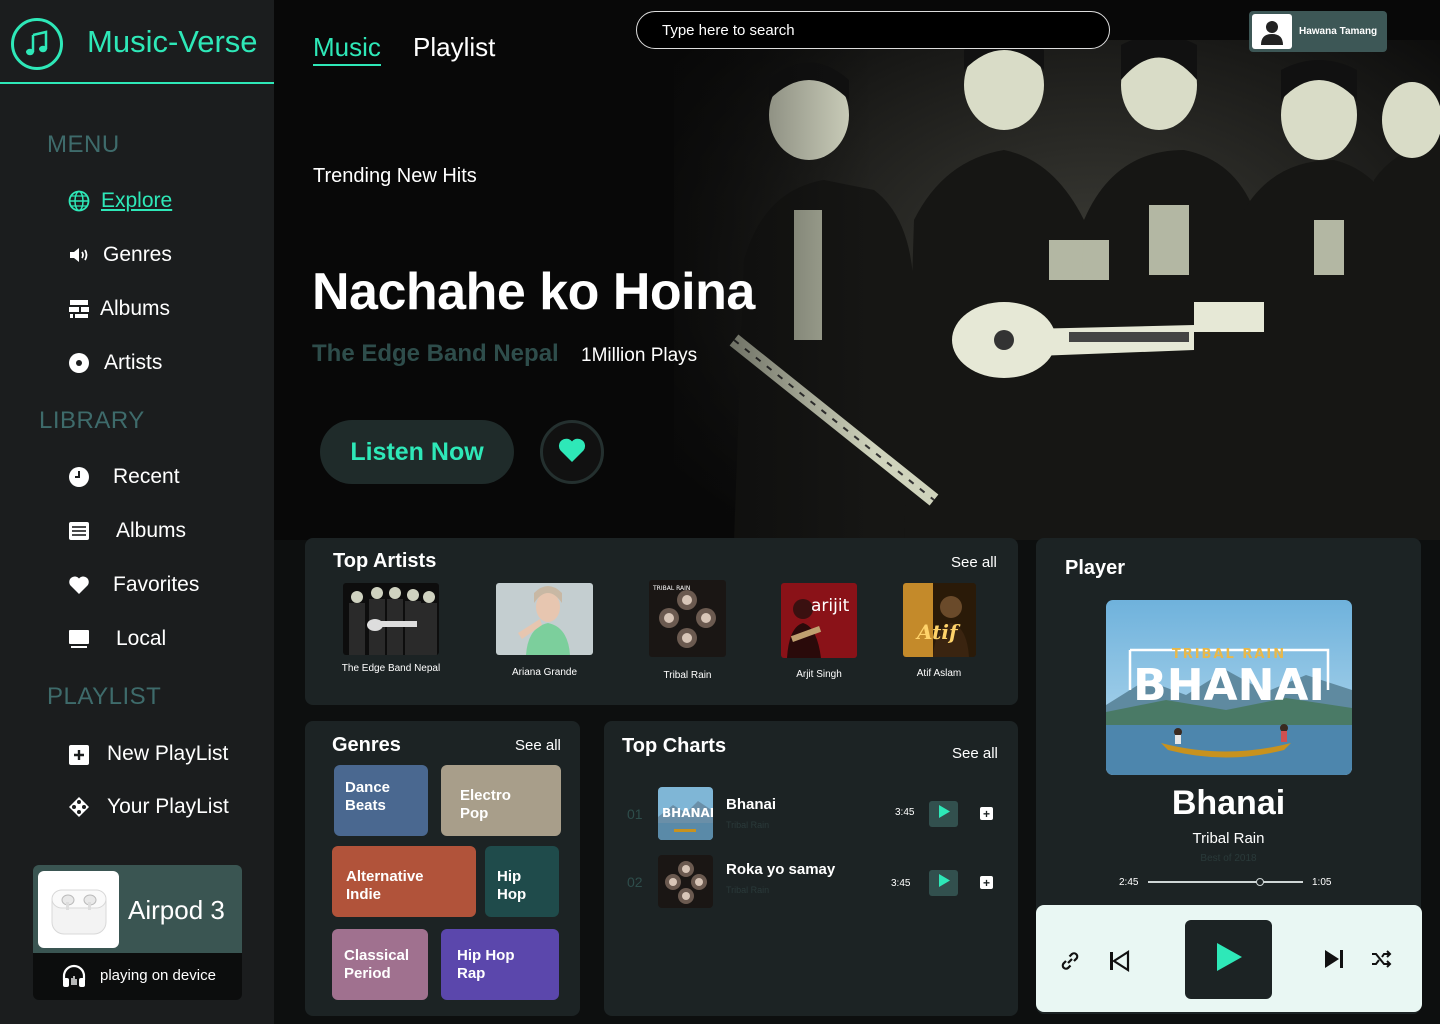 Image resolution: width=1440 pixels, height=1024 pixels. I want to click on sidebar-item-albums: Albums, so click(118, 309).